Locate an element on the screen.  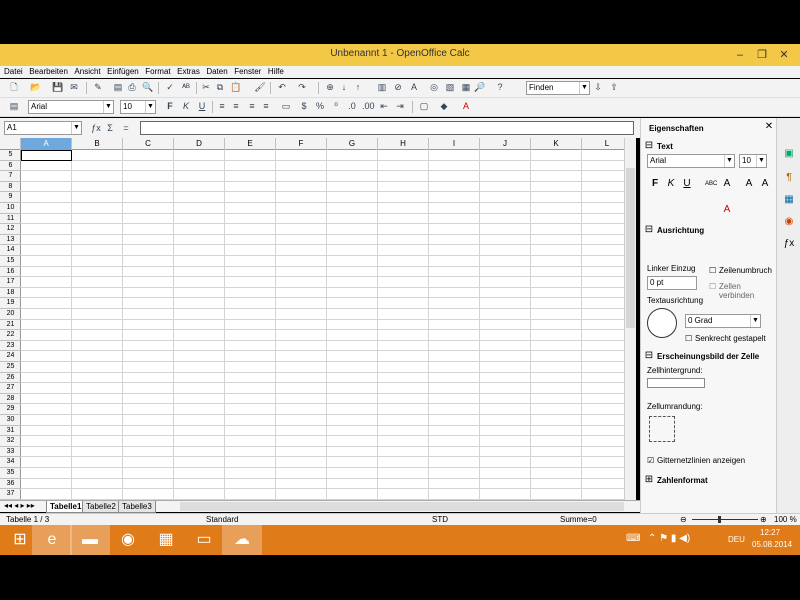
justify-icon: ≡ is located at coordinates (266, 106).